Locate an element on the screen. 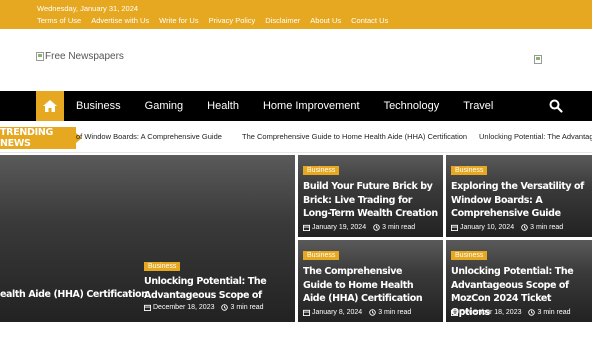 This screenshot has height=337, width=592. logo-alt-text: Free Newspapers is located at coordinates (84, 56).